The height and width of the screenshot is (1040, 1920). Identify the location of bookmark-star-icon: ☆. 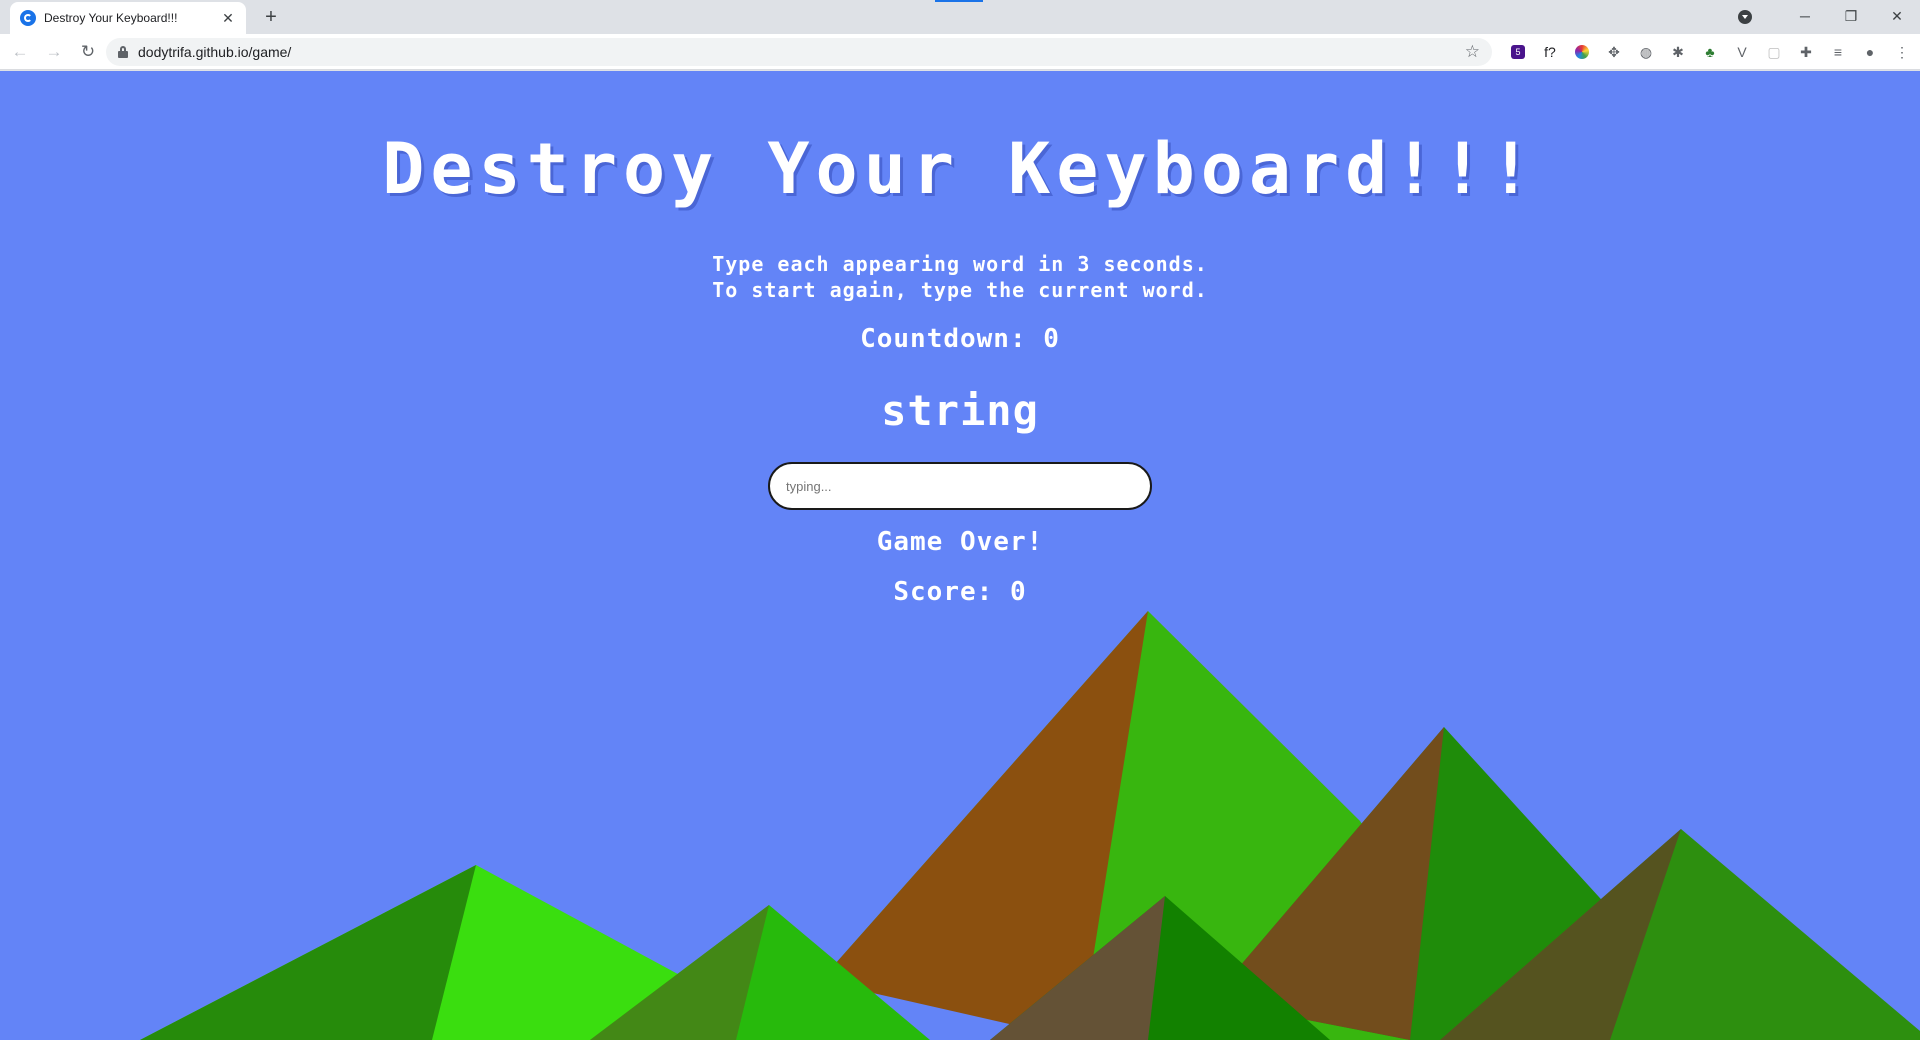
(1472, 52).